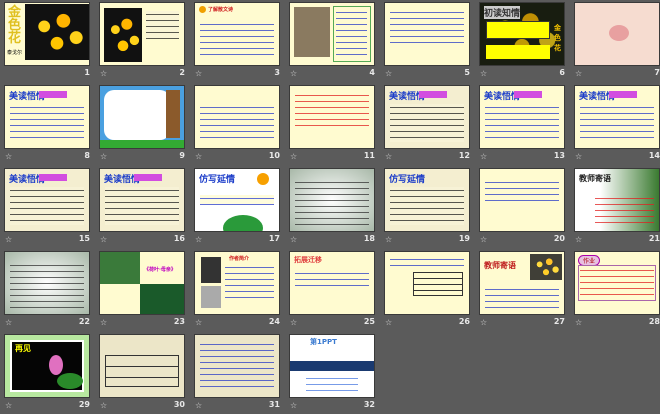 This screenshot has height=414, width=660. Describe the element at coordinates (15, 53) in the screenshot. I see `slide-subtitle: 泰戈尔` at that location.